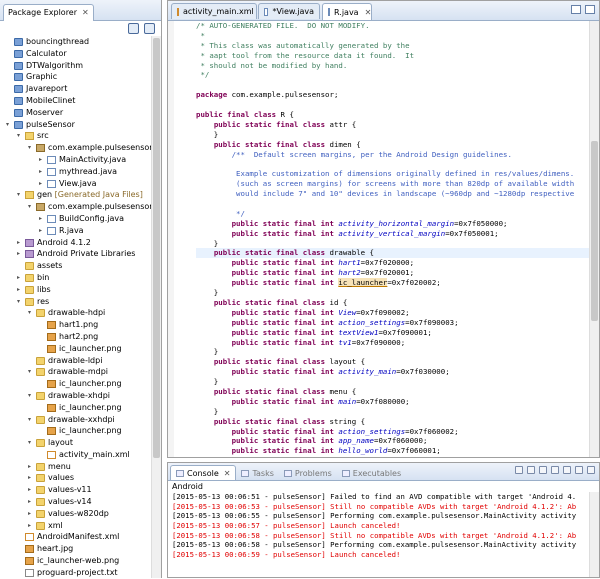  Describe the element at coordinates (555, 470) in the screenshot. I see `display-console-icon` at that location.